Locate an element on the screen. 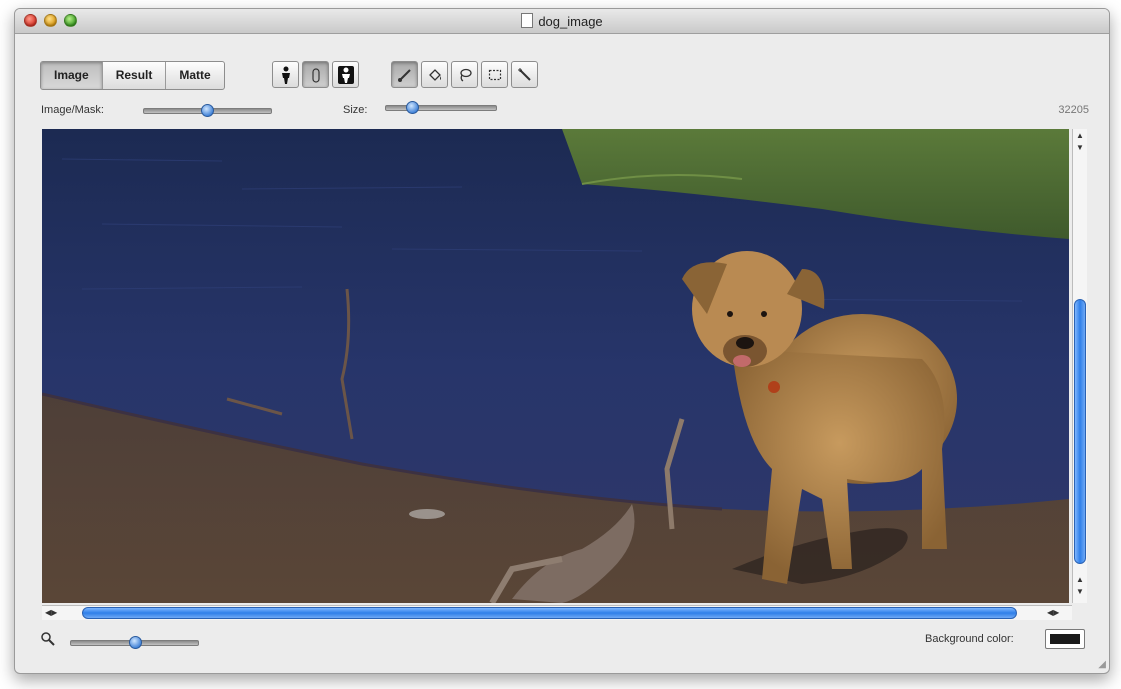 This screenshot has width=1121, height=689. size-slider is located at coordinates (441, 107).